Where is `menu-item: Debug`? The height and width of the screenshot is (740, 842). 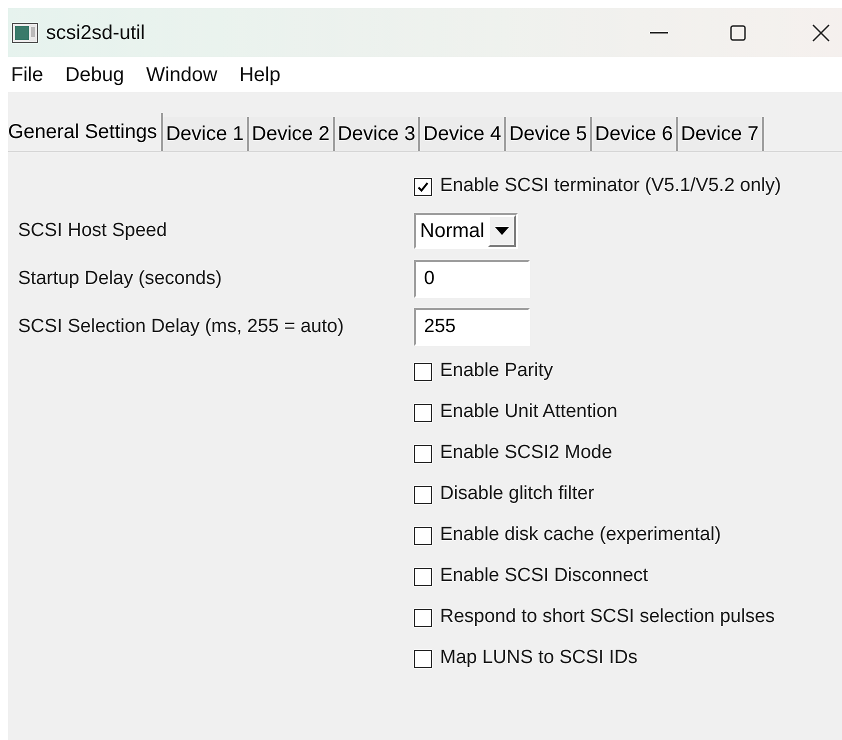 menu-item: Debug is located at coordinates (94, 75).